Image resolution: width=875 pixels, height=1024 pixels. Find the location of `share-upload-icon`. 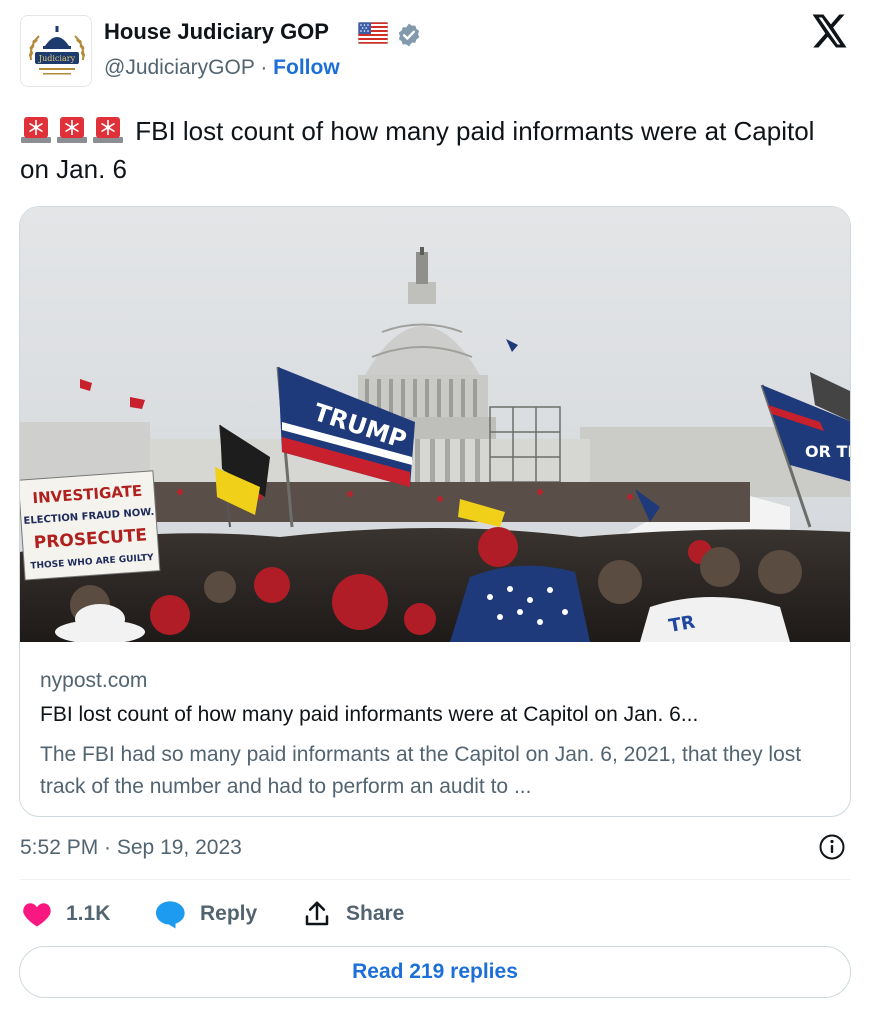

share-upload-icon is located at coordinates (317, 913).